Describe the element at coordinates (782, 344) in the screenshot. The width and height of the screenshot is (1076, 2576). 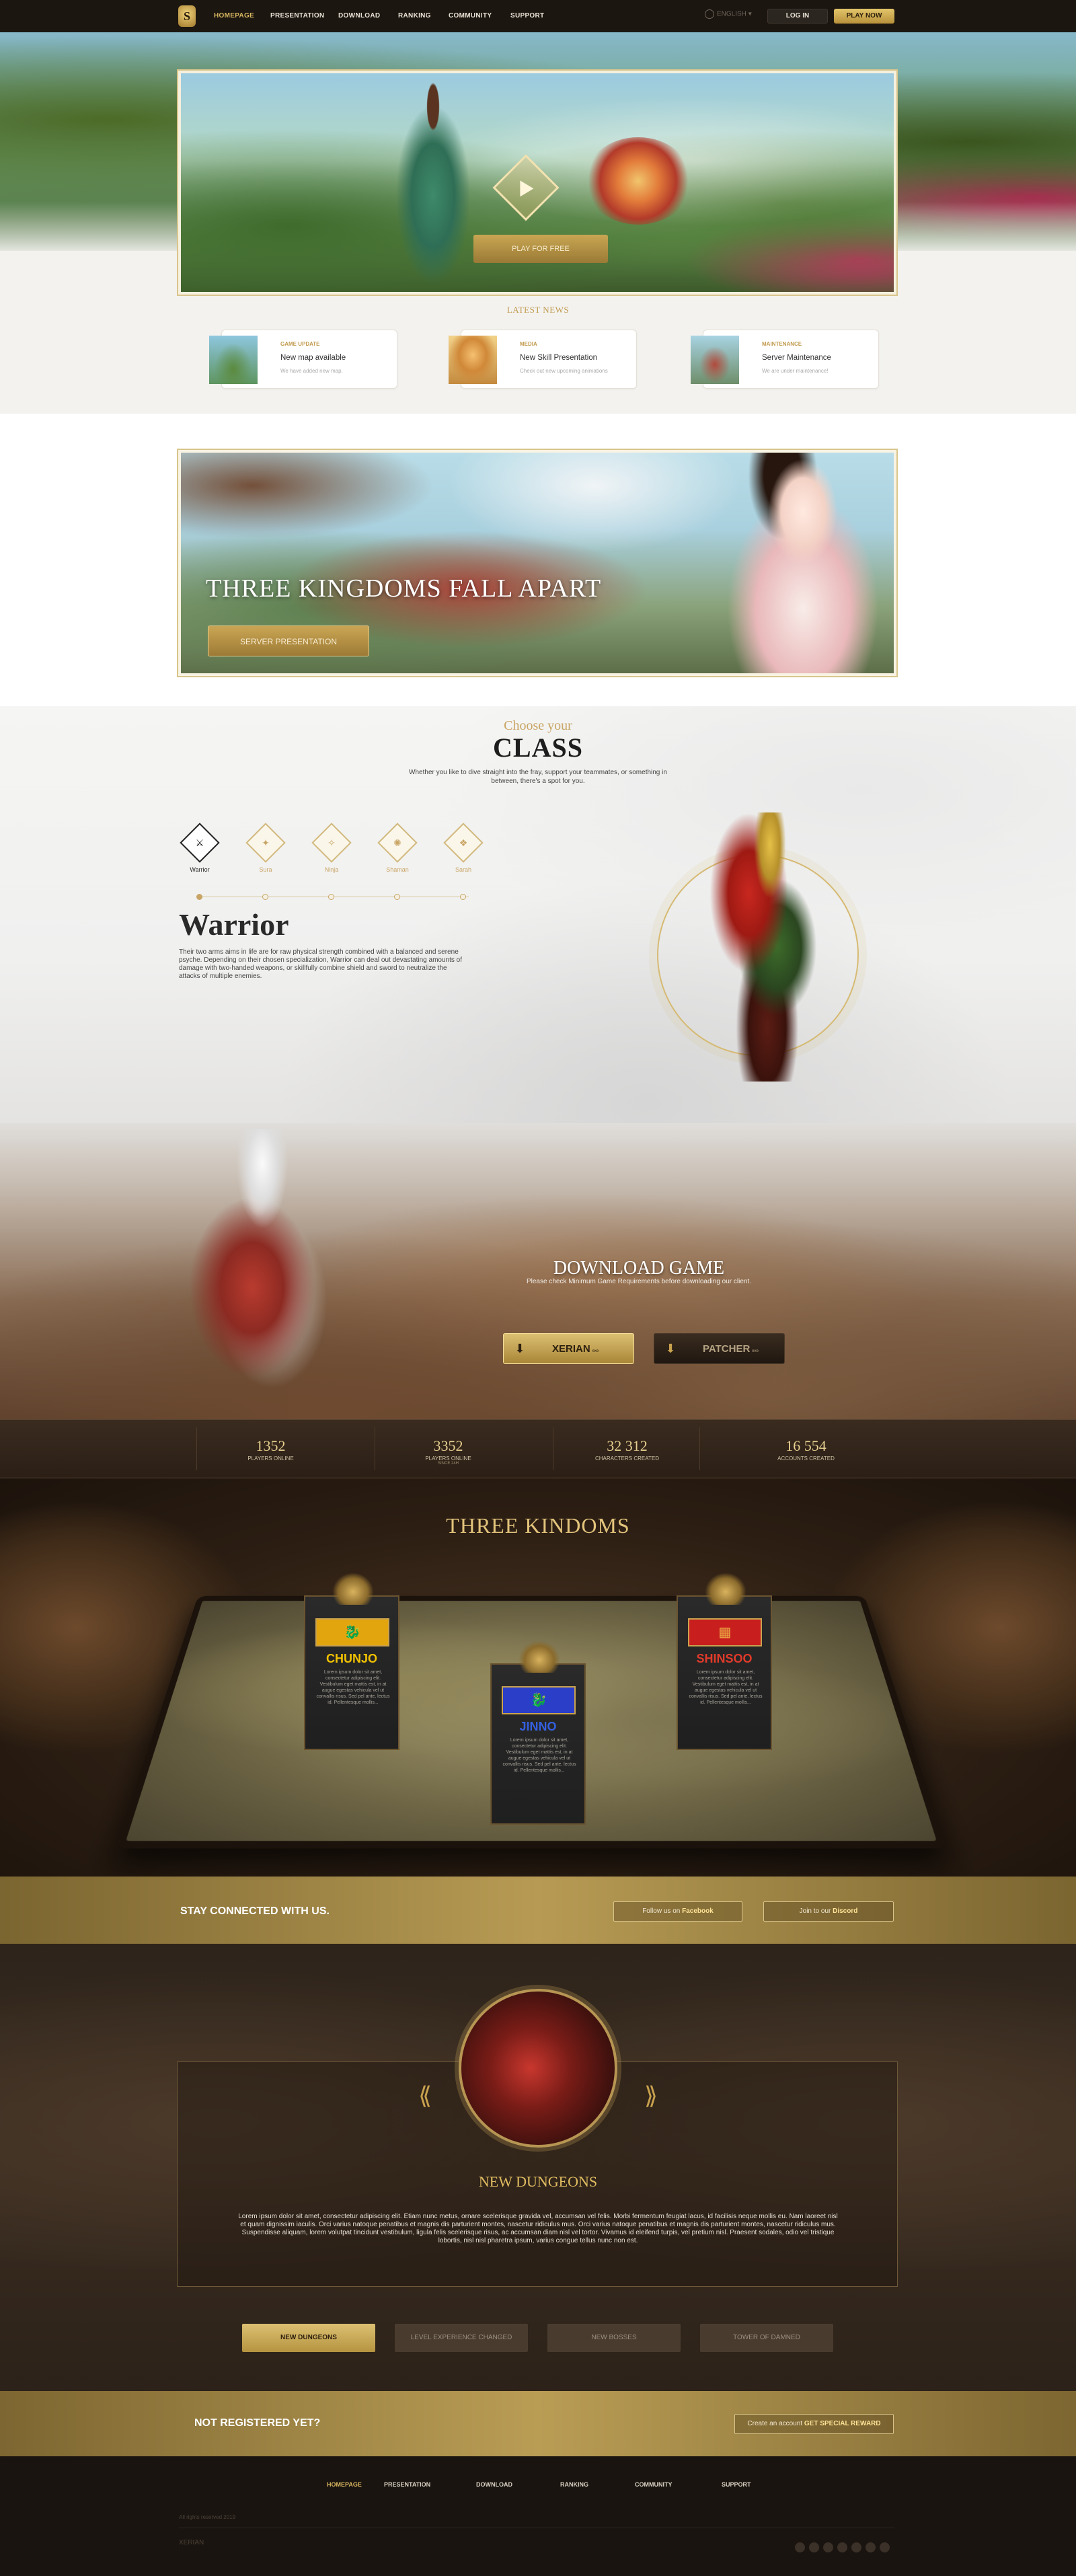
I see `news-category: MAINTENANCE` at that location.